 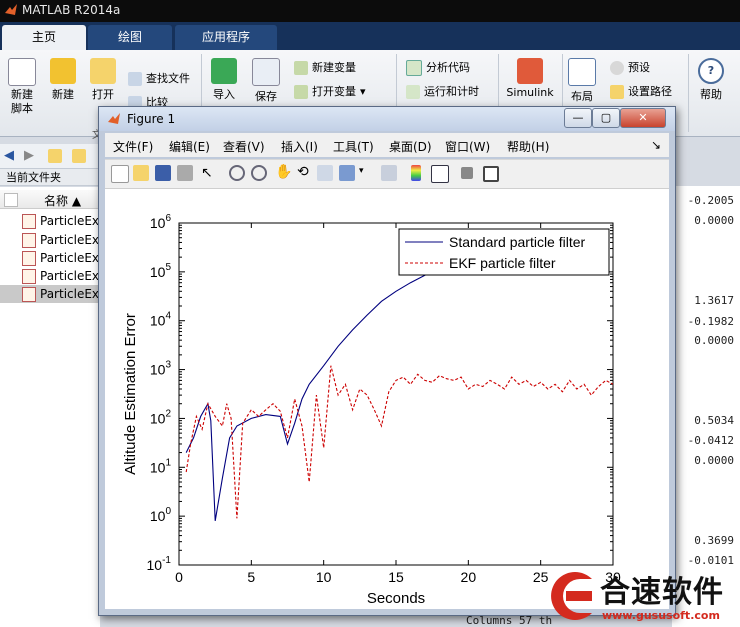 What do you see at coordinates (168, 413) in the screenshot?
I see `y-tick-exponent: 2` at bounding box center [168, 413].